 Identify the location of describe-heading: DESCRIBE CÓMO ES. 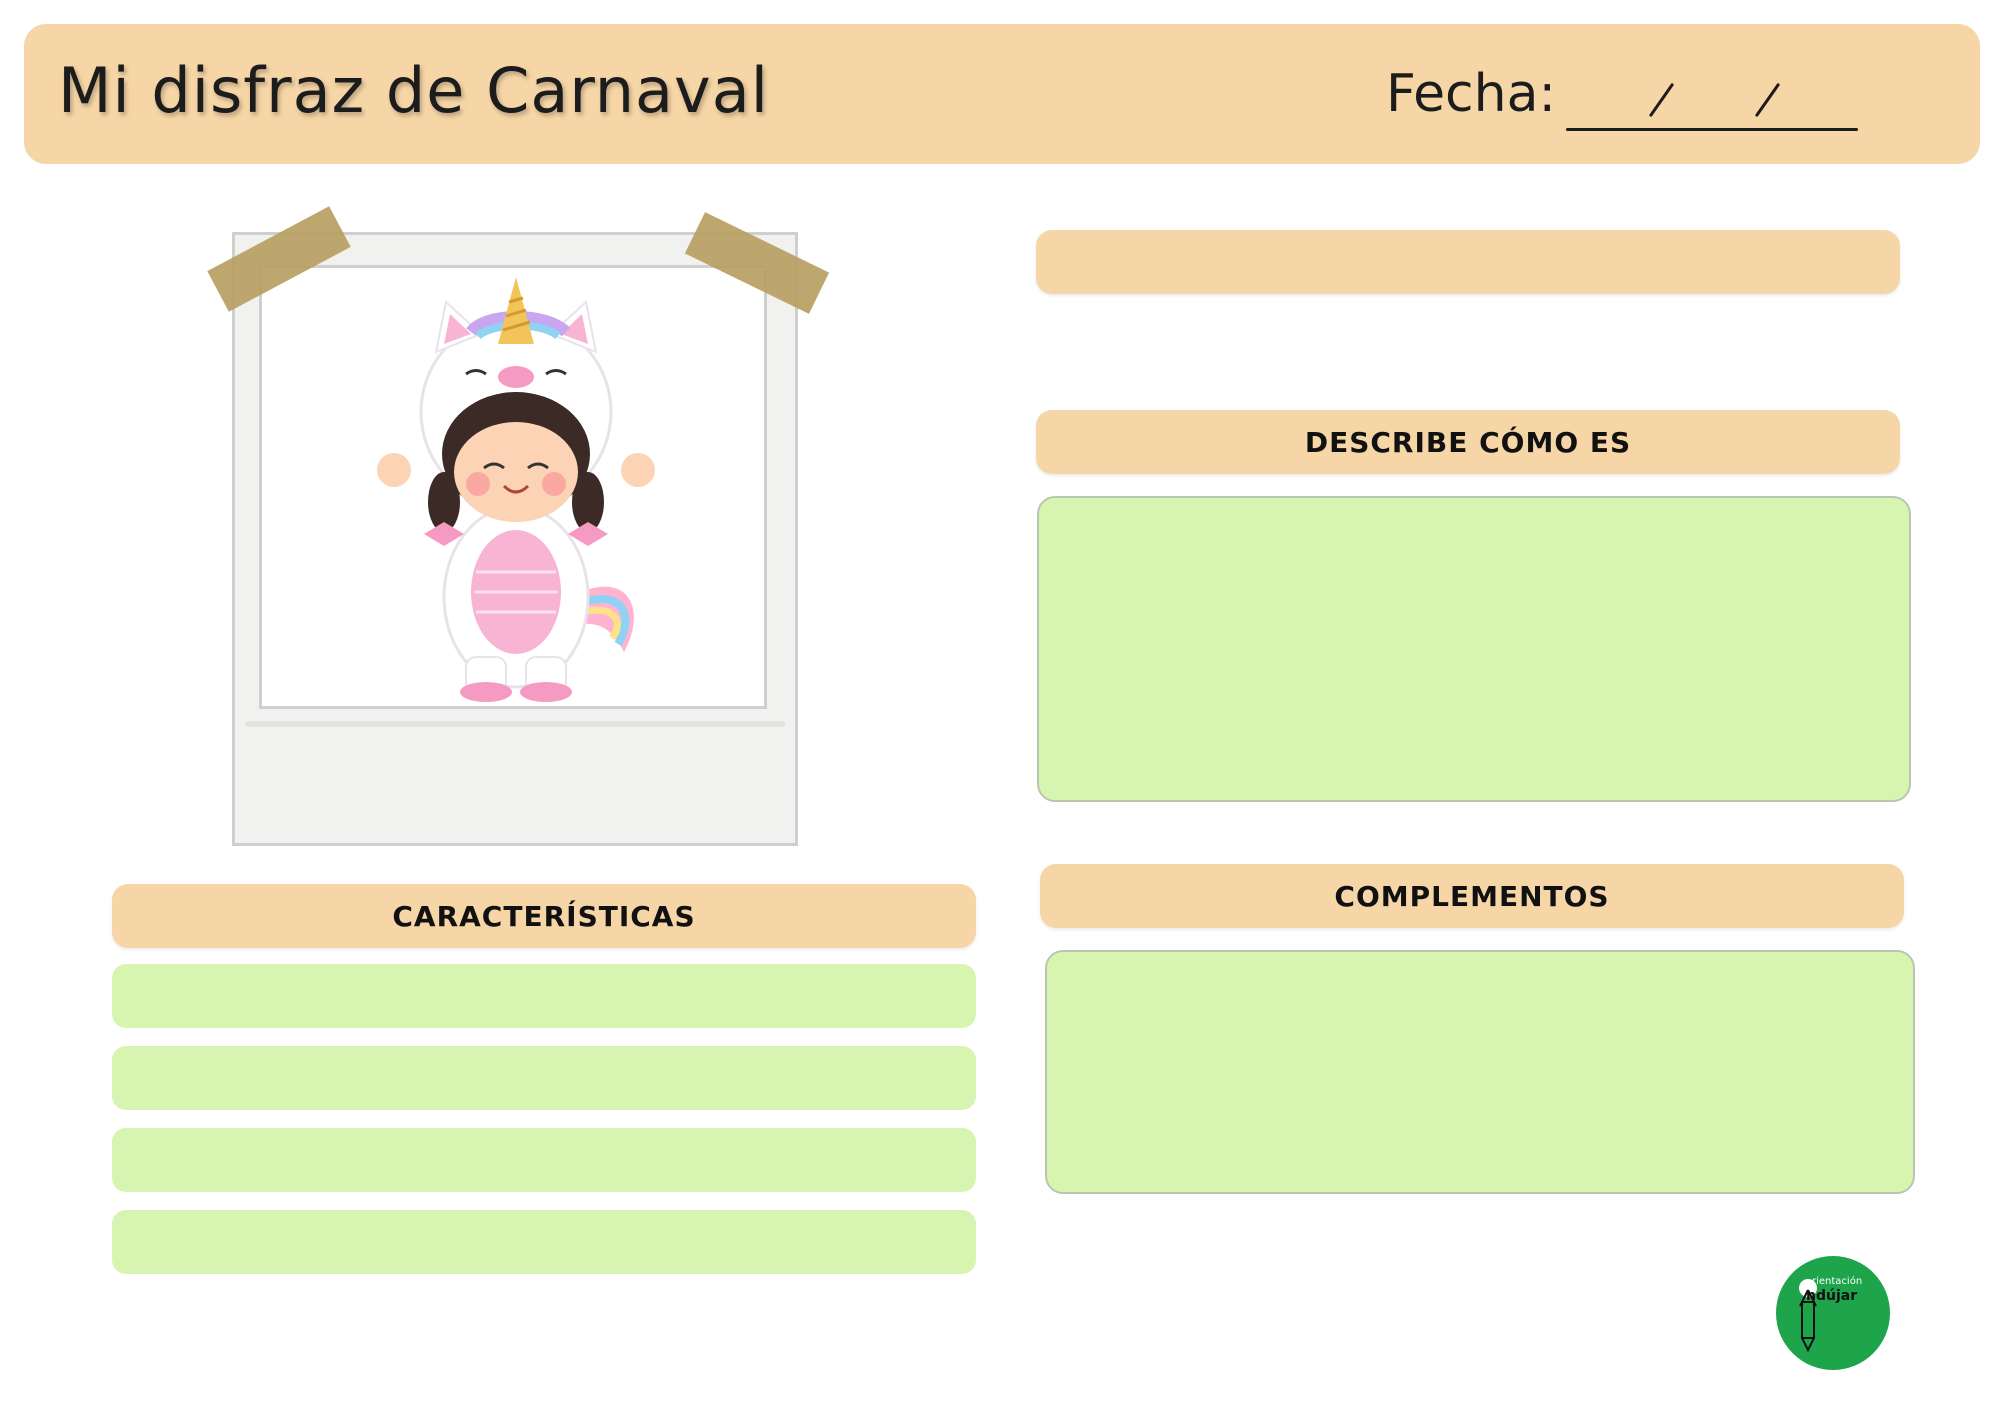
(1468, 442).